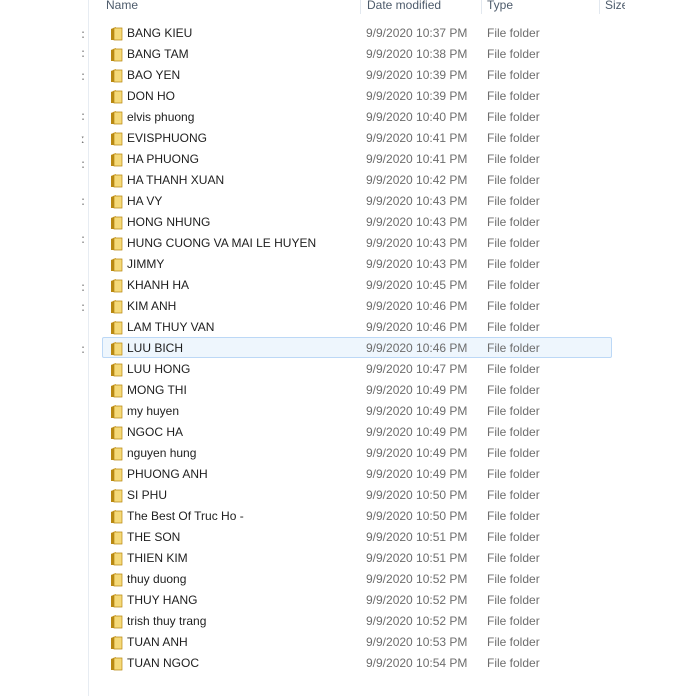 The image size is (696, 696). Describe the element at coordinates (357, 494) in the screenshot. I see `folder-row: SI PHU 9/9/2020 10:50 PM File folder` at that location.